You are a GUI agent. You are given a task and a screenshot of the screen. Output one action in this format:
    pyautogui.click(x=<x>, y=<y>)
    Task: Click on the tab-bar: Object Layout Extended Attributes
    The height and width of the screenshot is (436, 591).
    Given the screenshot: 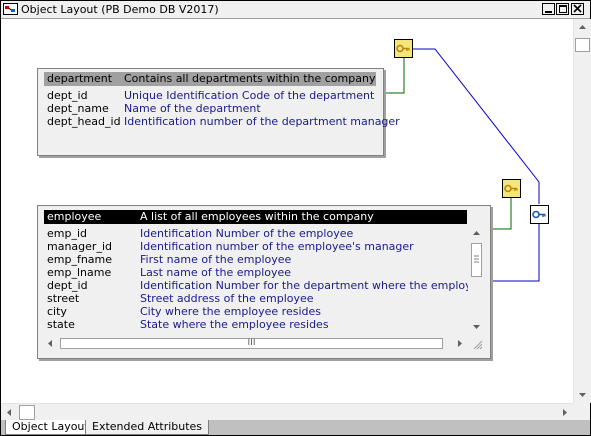 What is the action you would take?
    pyautogui.click(x=295, y=427)
    